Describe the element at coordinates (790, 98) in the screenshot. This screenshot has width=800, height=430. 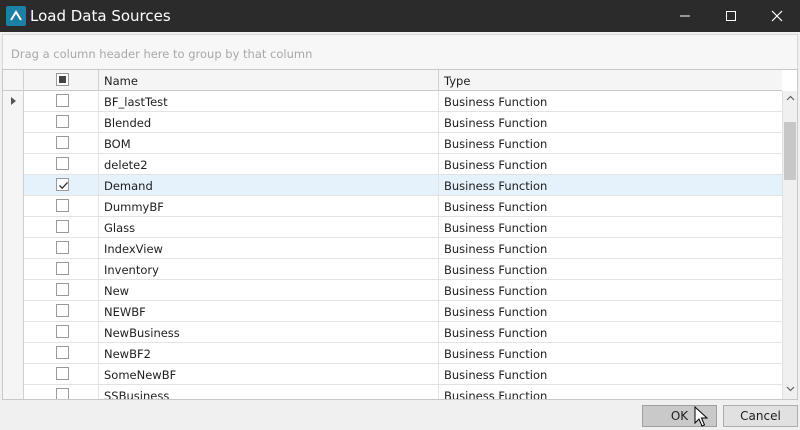
I see `scroll-up-icon` at that location.